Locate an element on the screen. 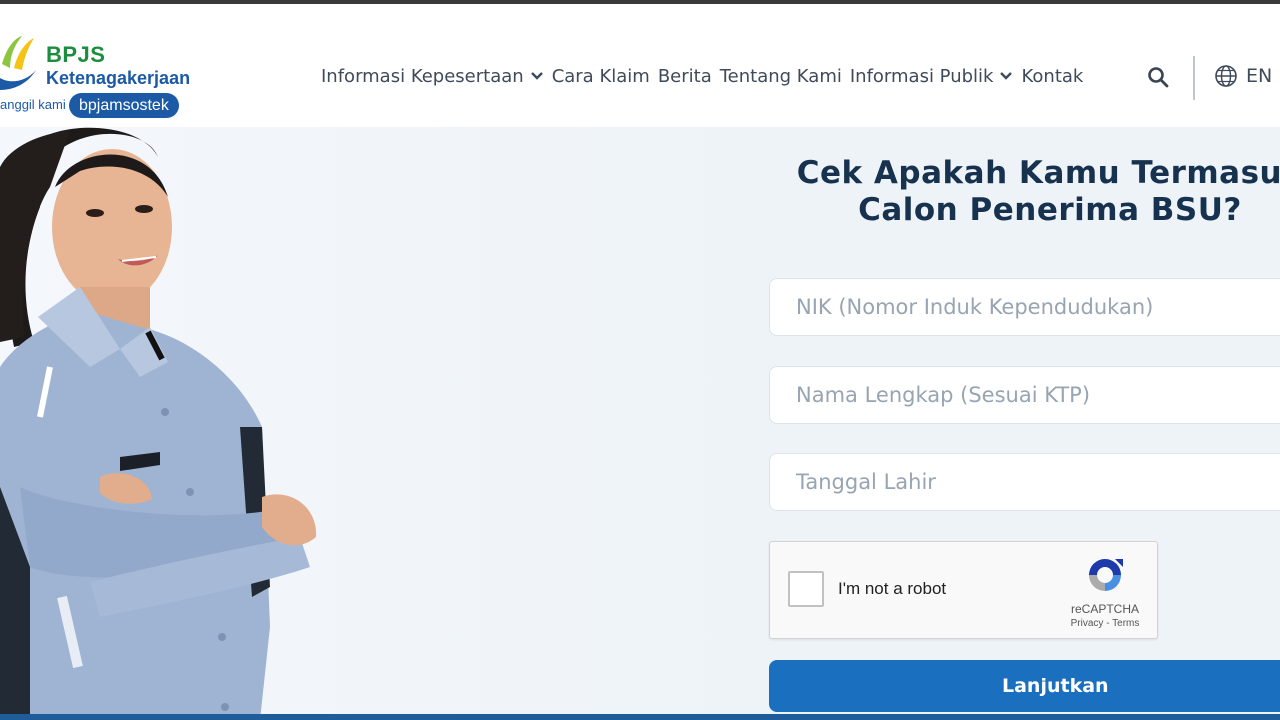  nav-item-kontak: Kontak is located at coordinates (1052, 76).